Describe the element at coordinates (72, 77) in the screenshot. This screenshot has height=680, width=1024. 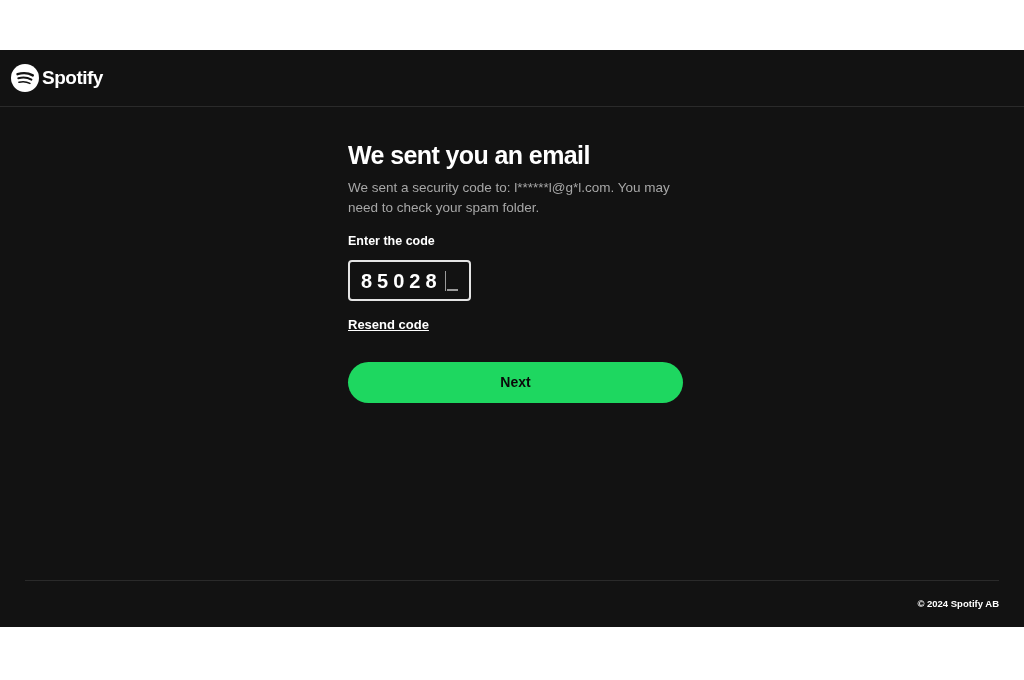
I see `logo-wordmark: Spotify` at that location.